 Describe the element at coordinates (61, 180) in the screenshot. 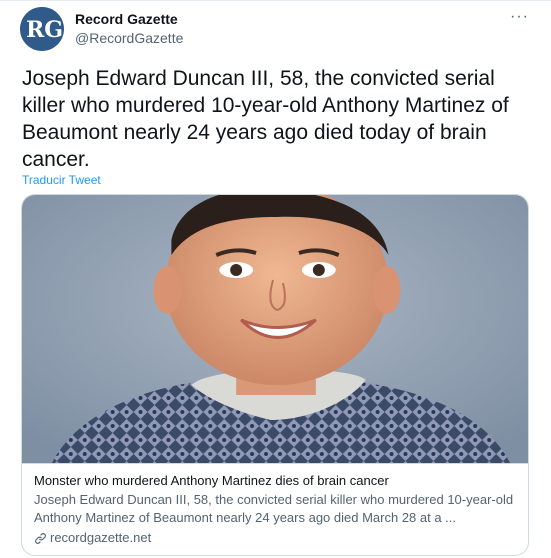

I see `translate-tweet-link: Traducir Tweet` at that location.